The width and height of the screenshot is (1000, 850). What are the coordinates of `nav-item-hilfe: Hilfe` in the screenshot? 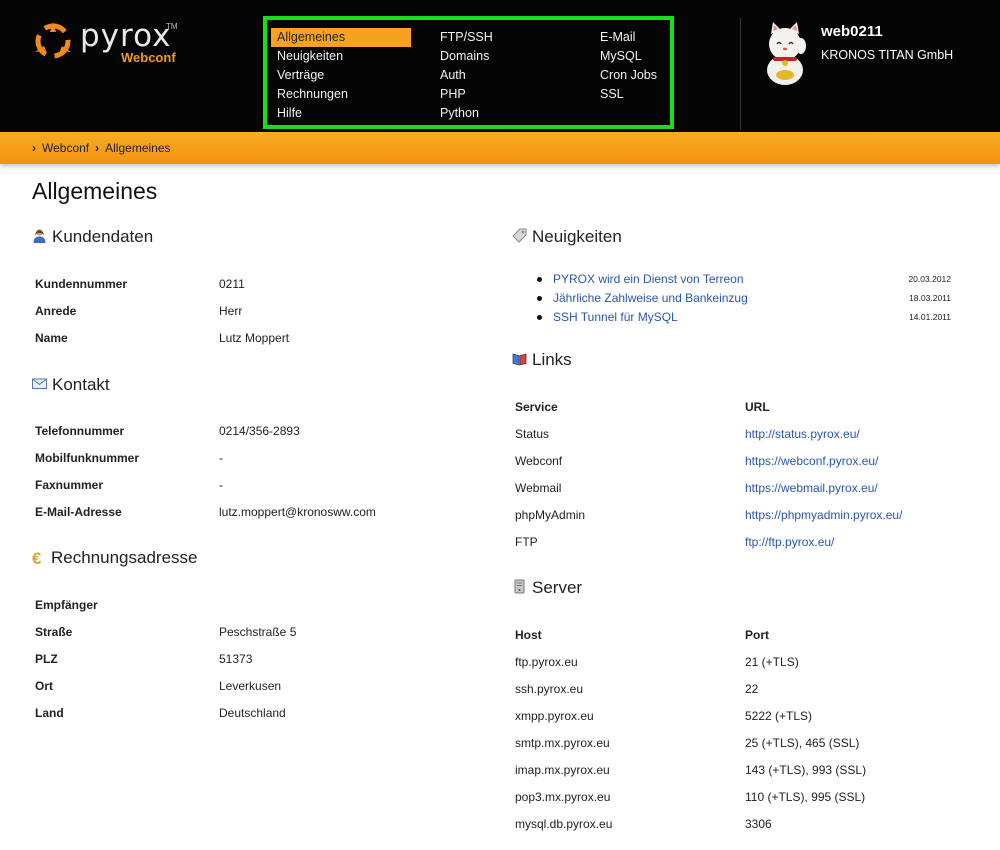 It's located at (341, 113).